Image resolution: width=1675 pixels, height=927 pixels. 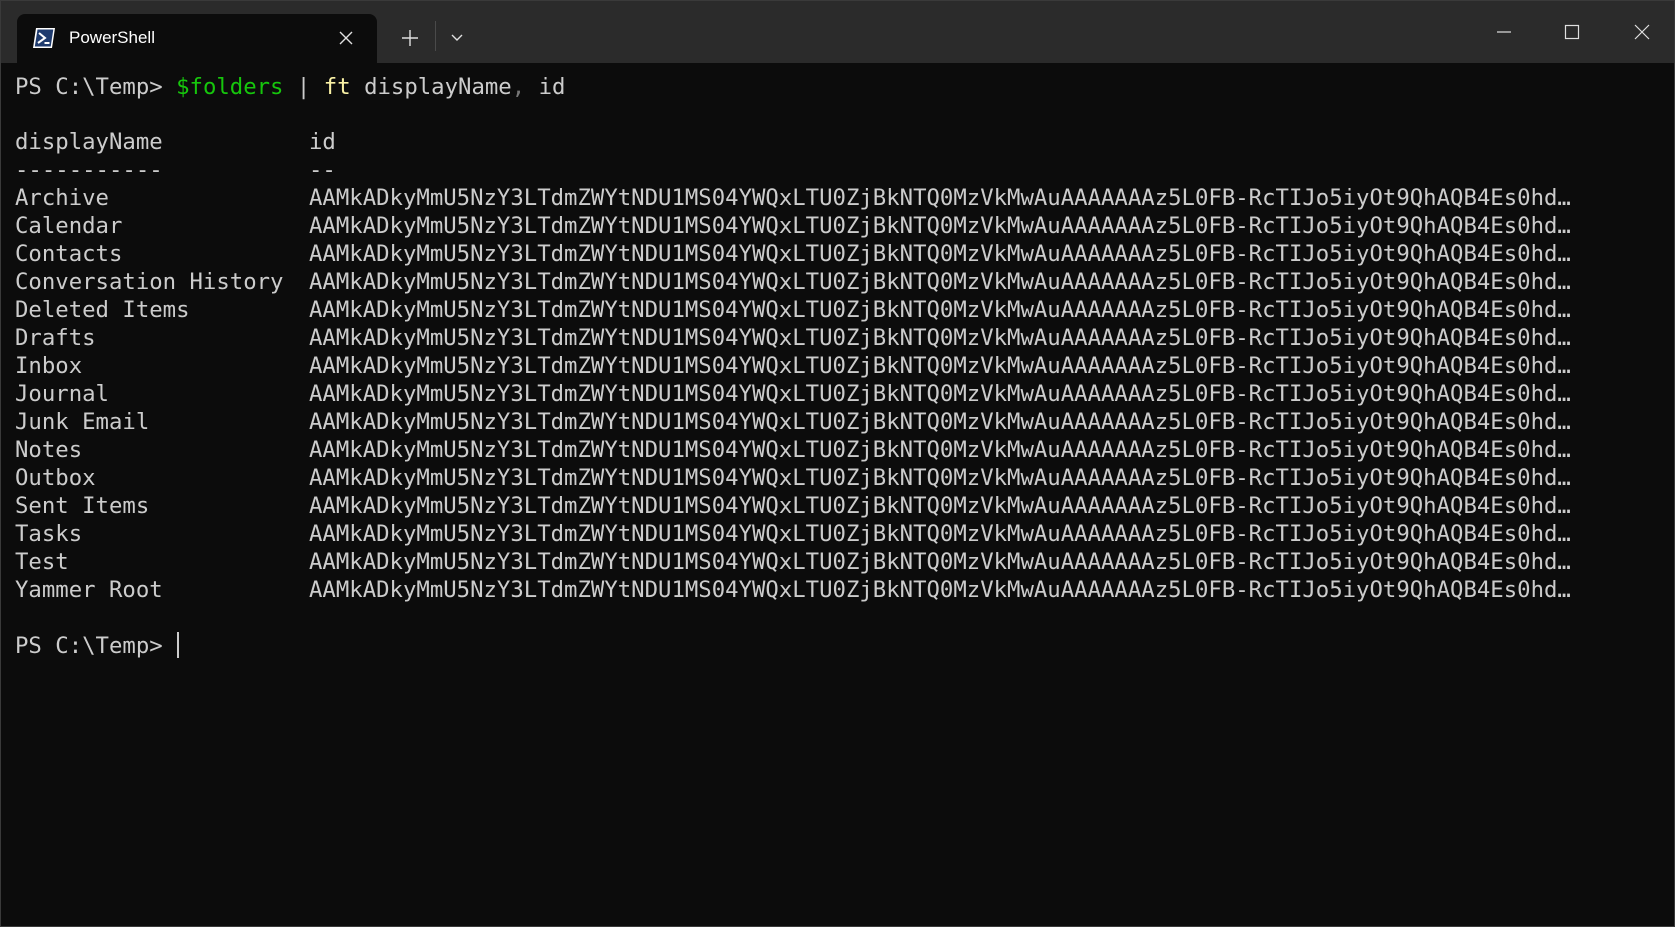 What do you see at coordinates (149, 282) in the screenshot?
I see `row-name: Conversation History` at bounding box center [149, 282].